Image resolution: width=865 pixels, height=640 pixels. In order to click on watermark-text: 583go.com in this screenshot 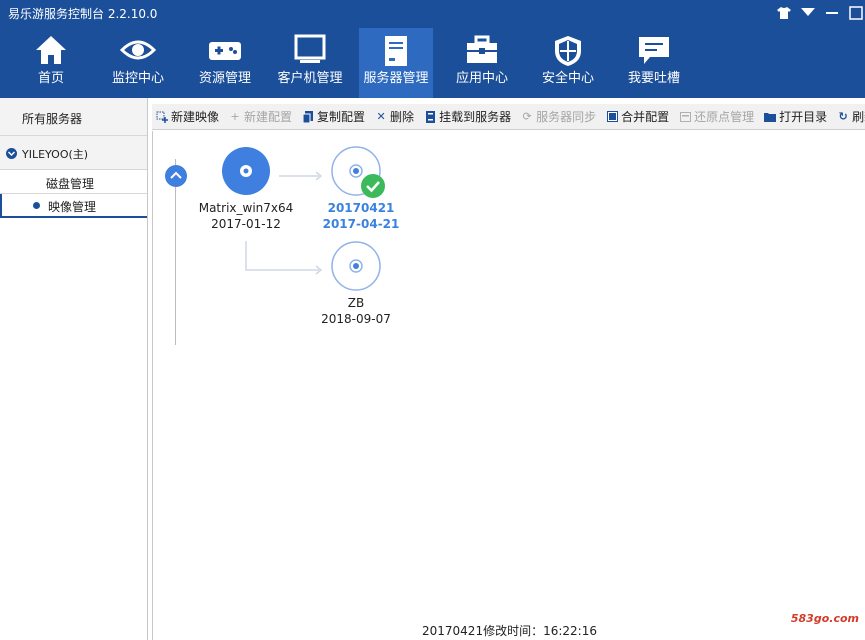, I will do `click(824, 618)`.